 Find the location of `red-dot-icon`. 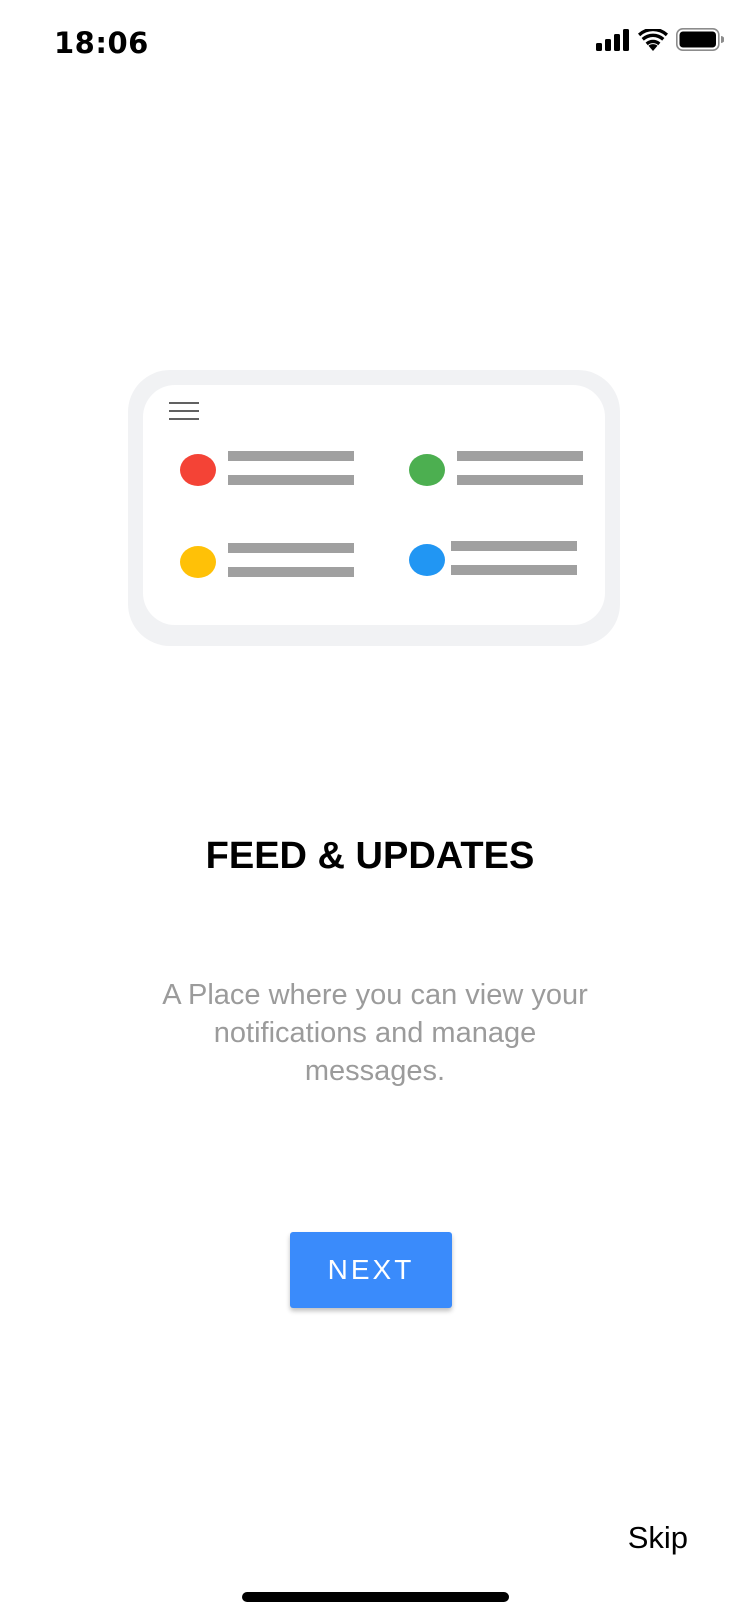

red-dot-icon is located at coordinates (198, 470).